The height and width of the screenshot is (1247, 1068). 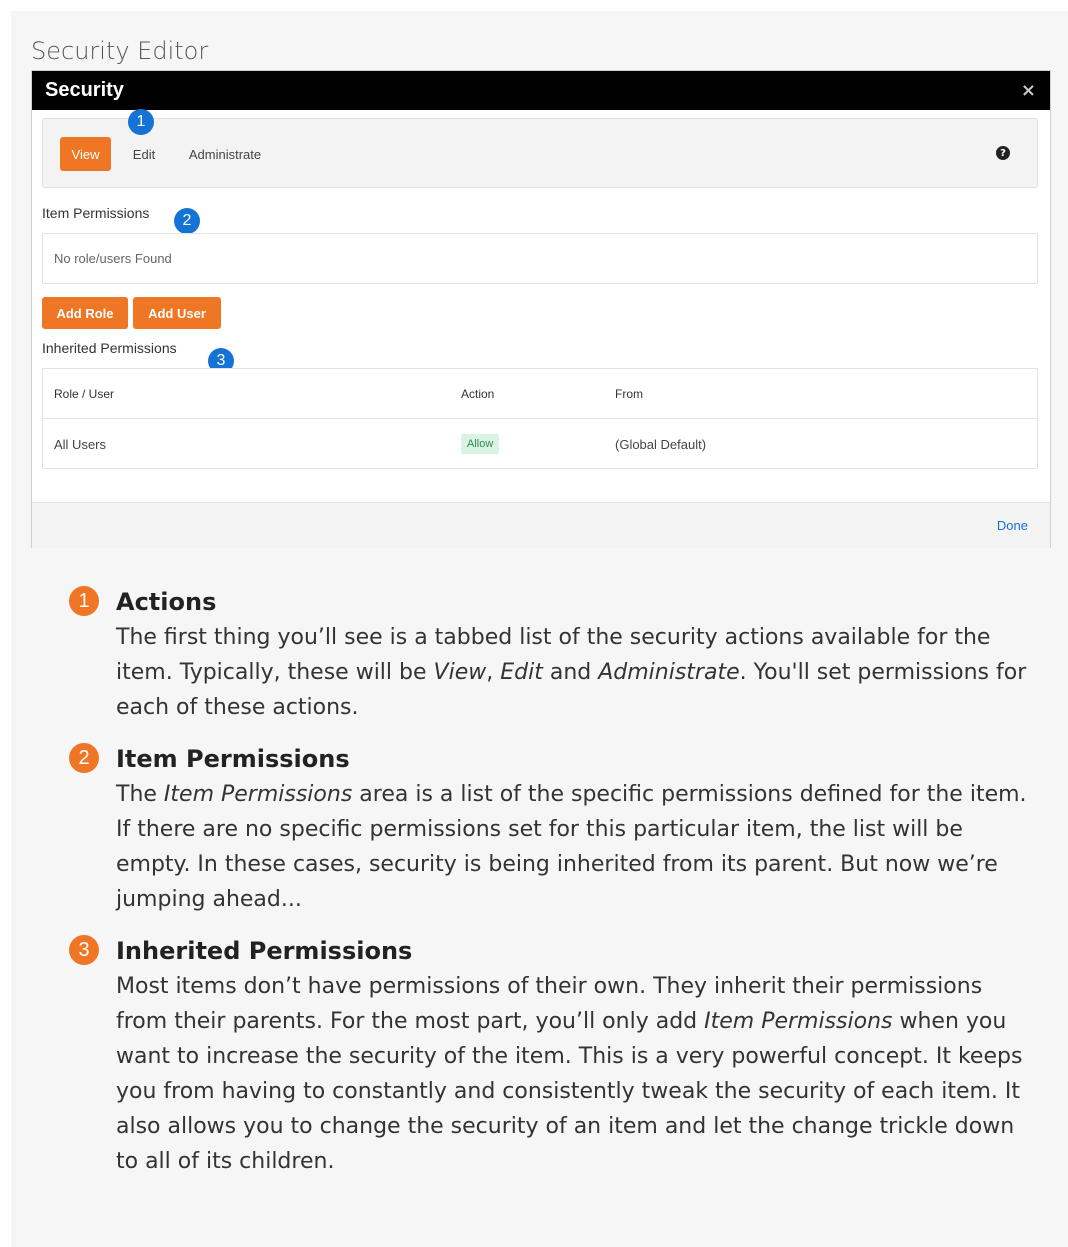 I want to click on actions-tab-bar: View Edit Administrate ?, so click(x=540, y=153).